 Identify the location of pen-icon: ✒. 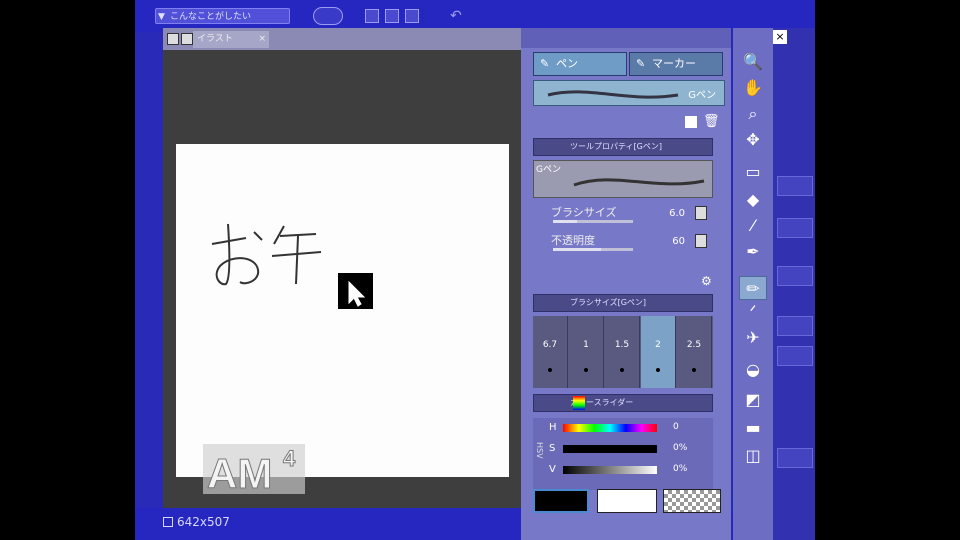
(753, 252).